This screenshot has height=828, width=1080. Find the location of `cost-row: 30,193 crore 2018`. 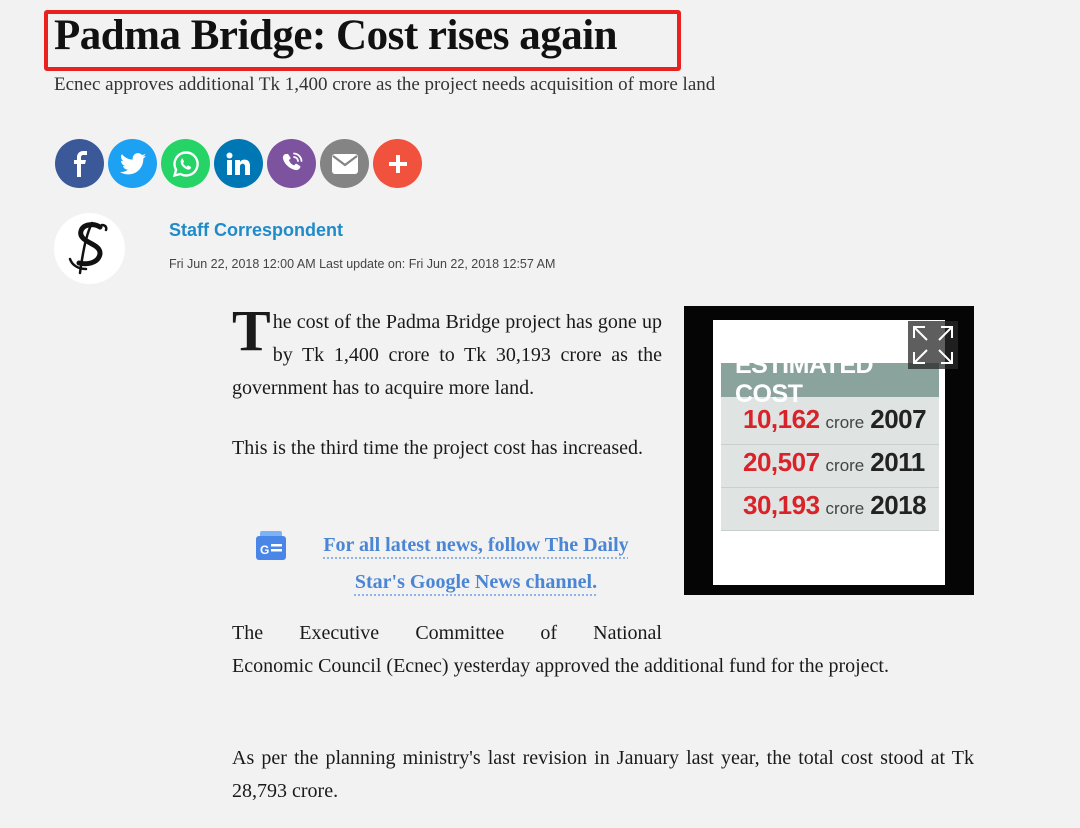

cost-row: 30,193 crore 2018 is located at coordinates (830, 510).